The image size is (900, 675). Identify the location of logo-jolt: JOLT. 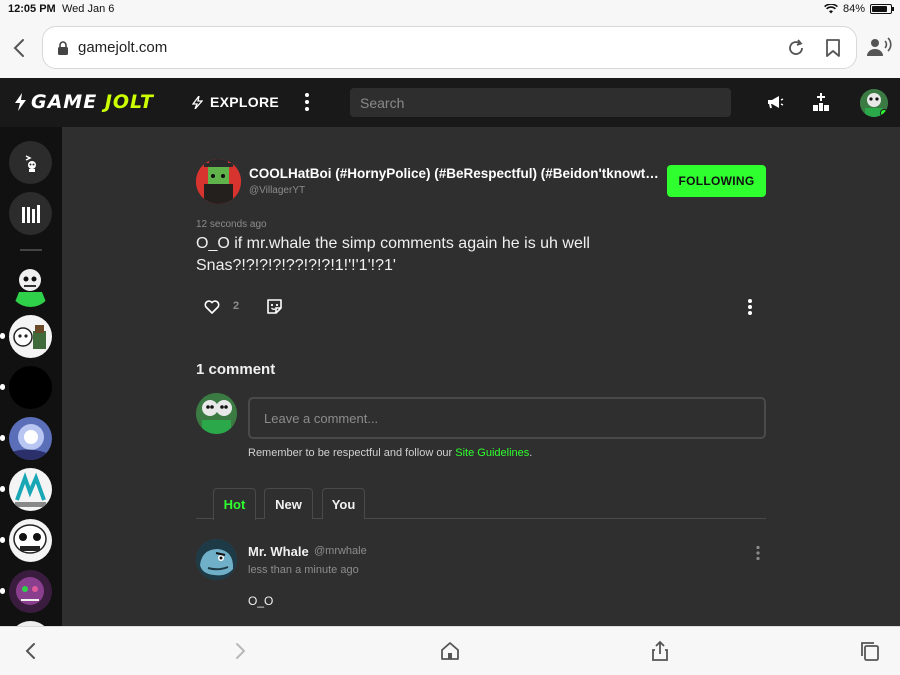
(129, 102).